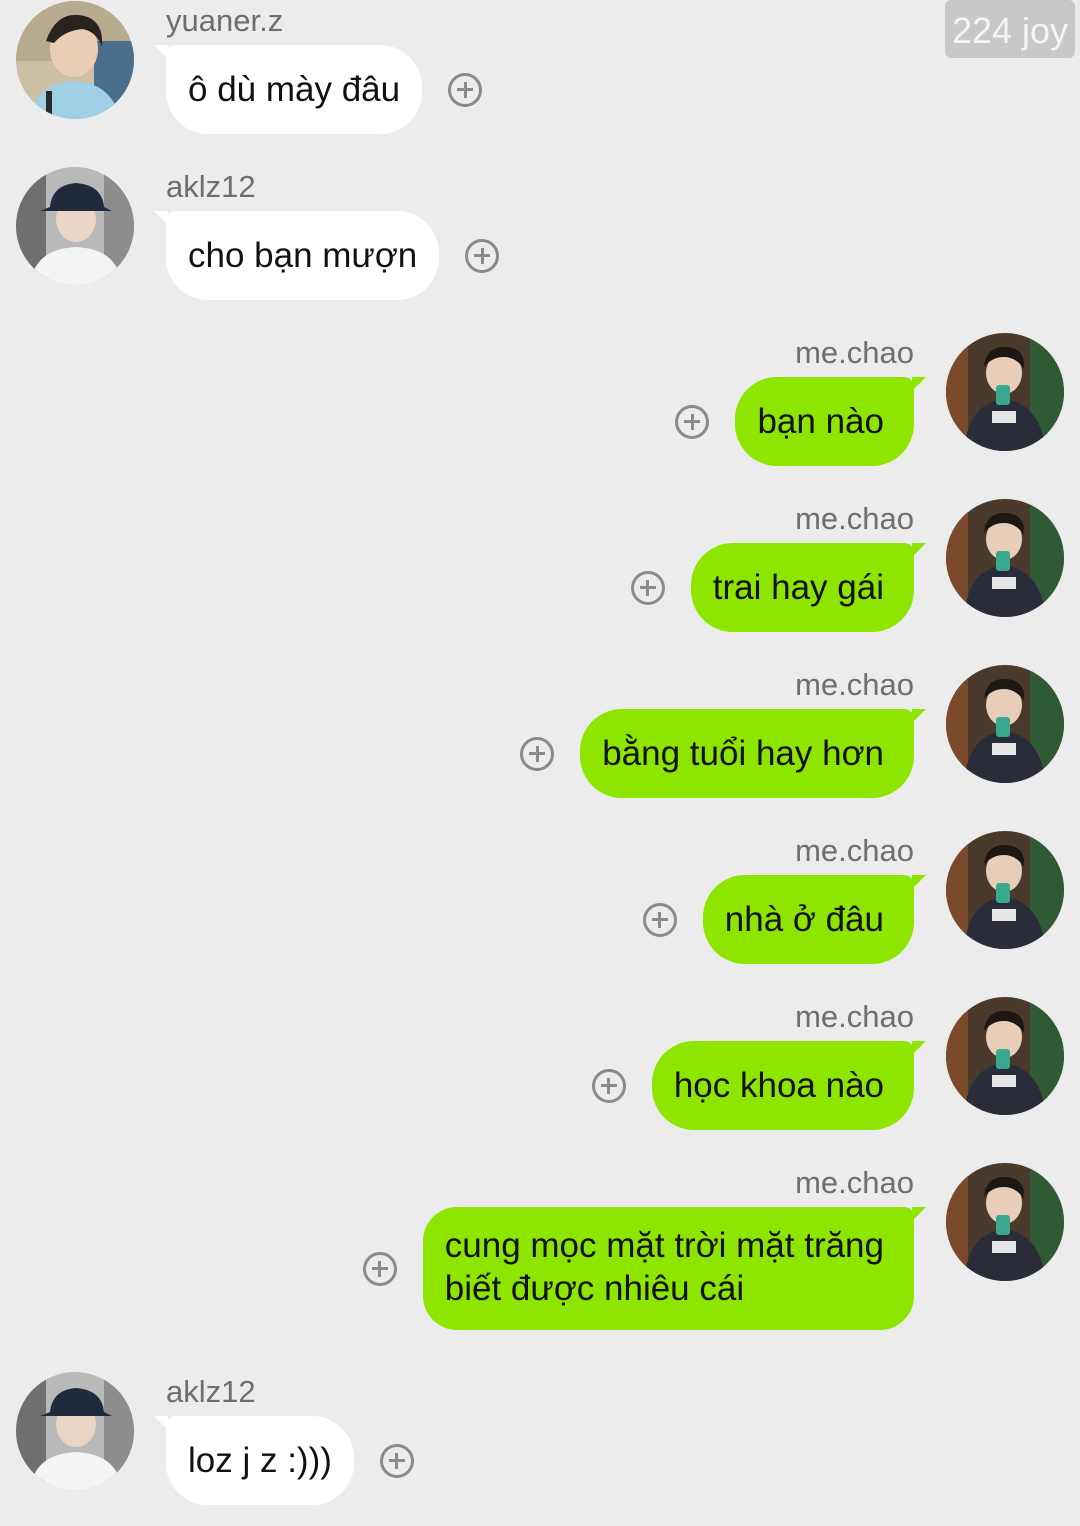 This screenshot has width=1080, height=1526. What do you see at coordinates (288, 89) in the screenshot?
I see `message-bubble: ô dù mày đâu` at bounding box center [288, 89].